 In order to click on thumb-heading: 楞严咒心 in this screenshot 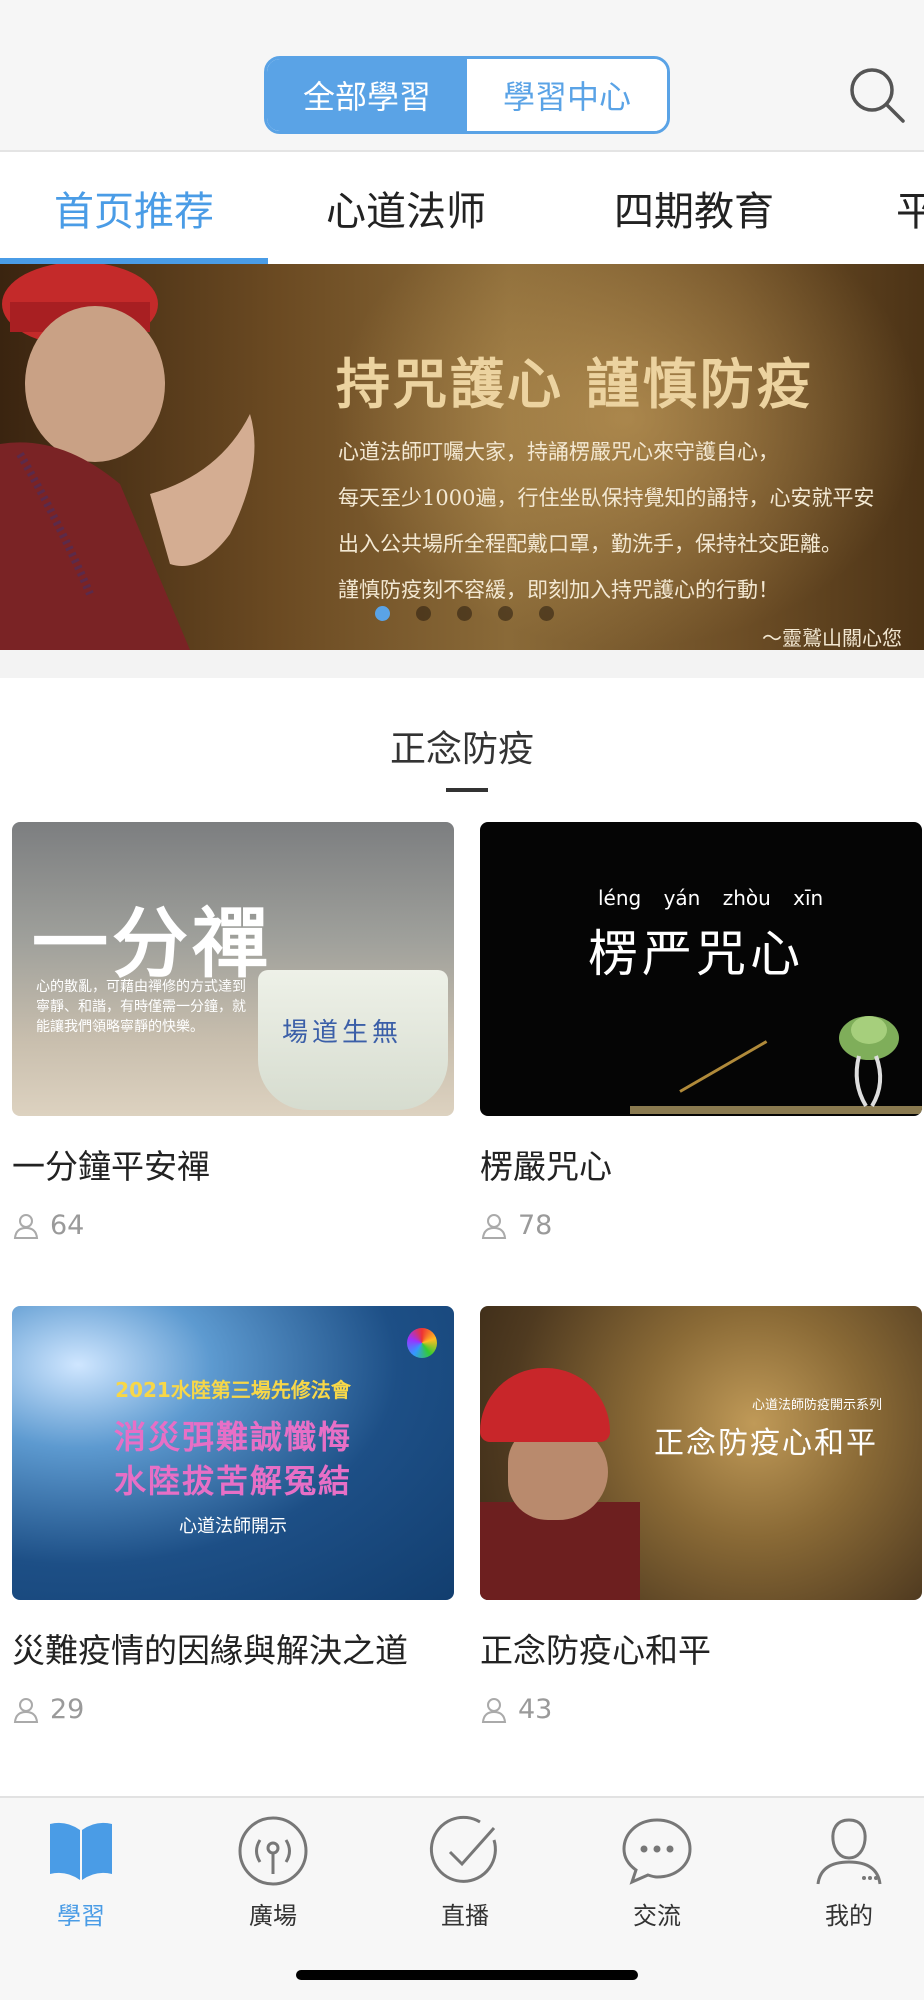, I will do `click(696, 954)`.